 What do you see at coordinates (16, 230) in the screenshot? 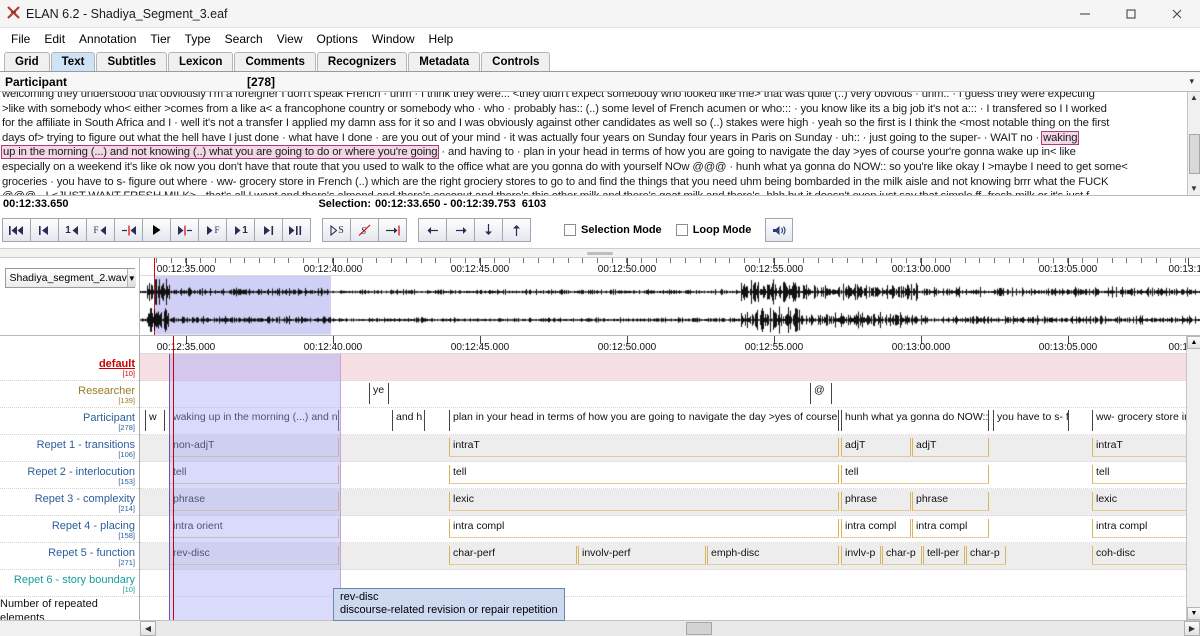
I see `go-to-begin-button` at bounding box center [16, 230].